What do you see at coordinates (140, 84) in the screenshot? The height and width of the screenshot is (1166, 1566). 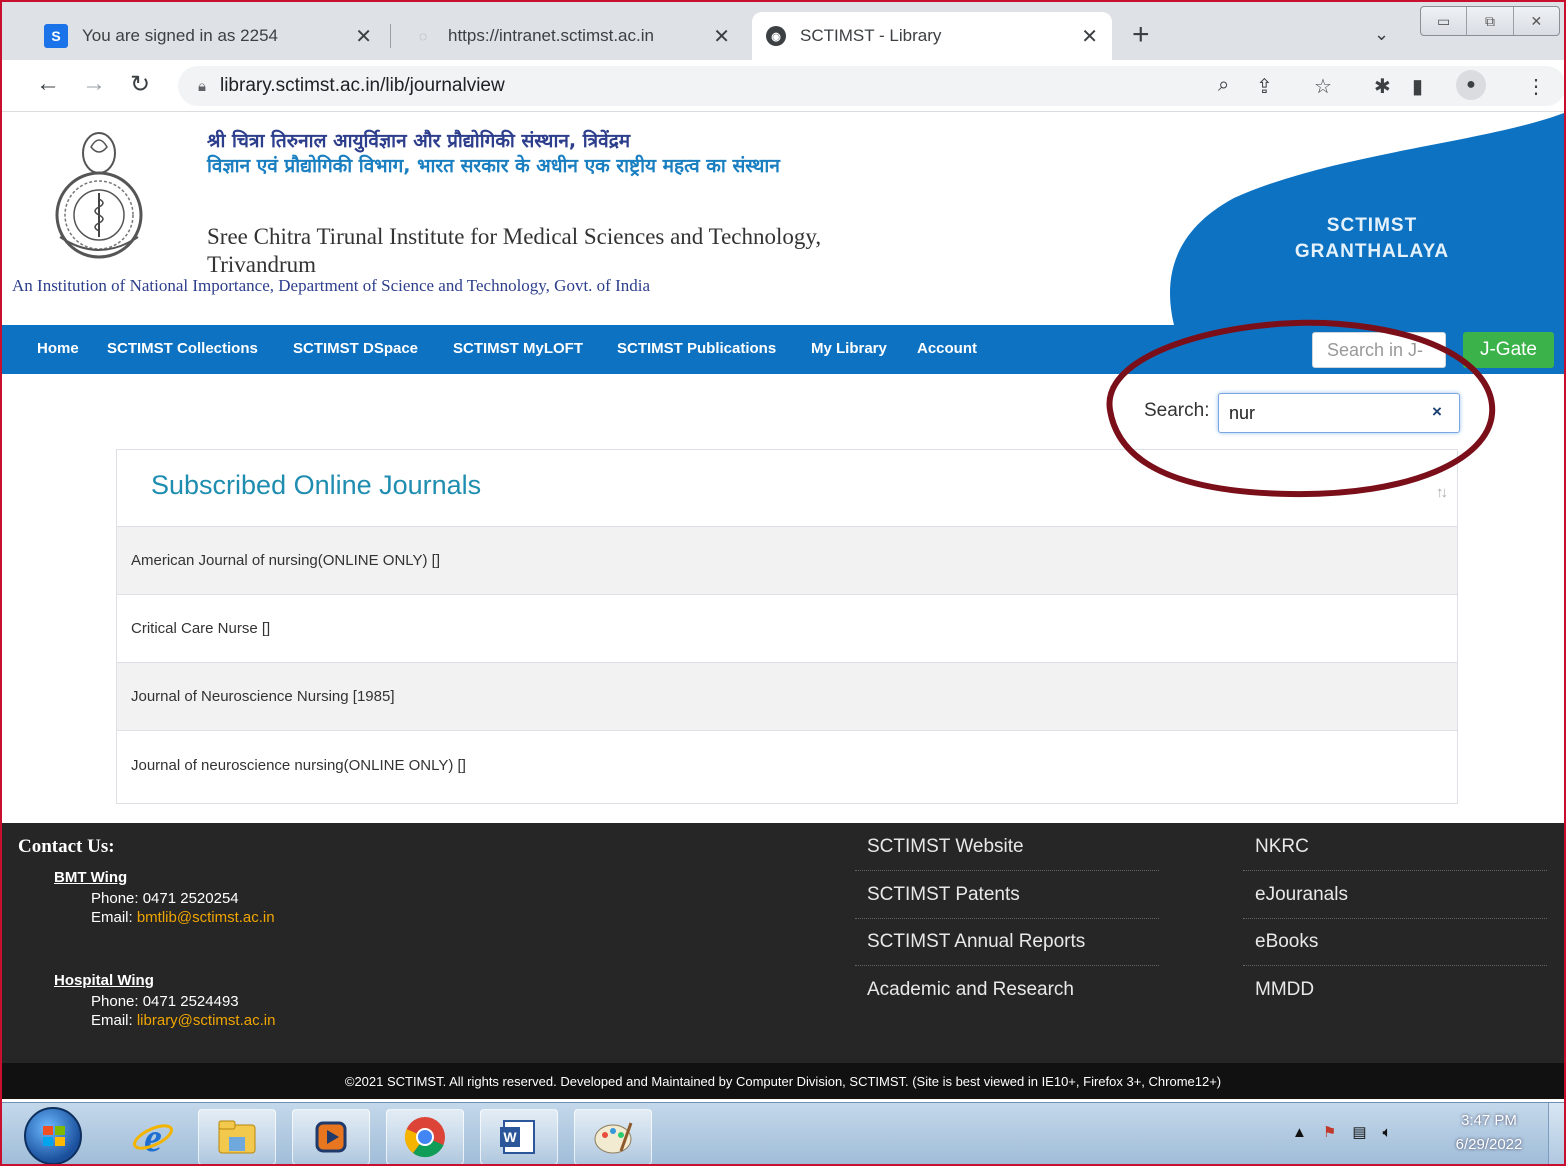 I see `reload-icon: ↻` at bounding box center [140, 84].